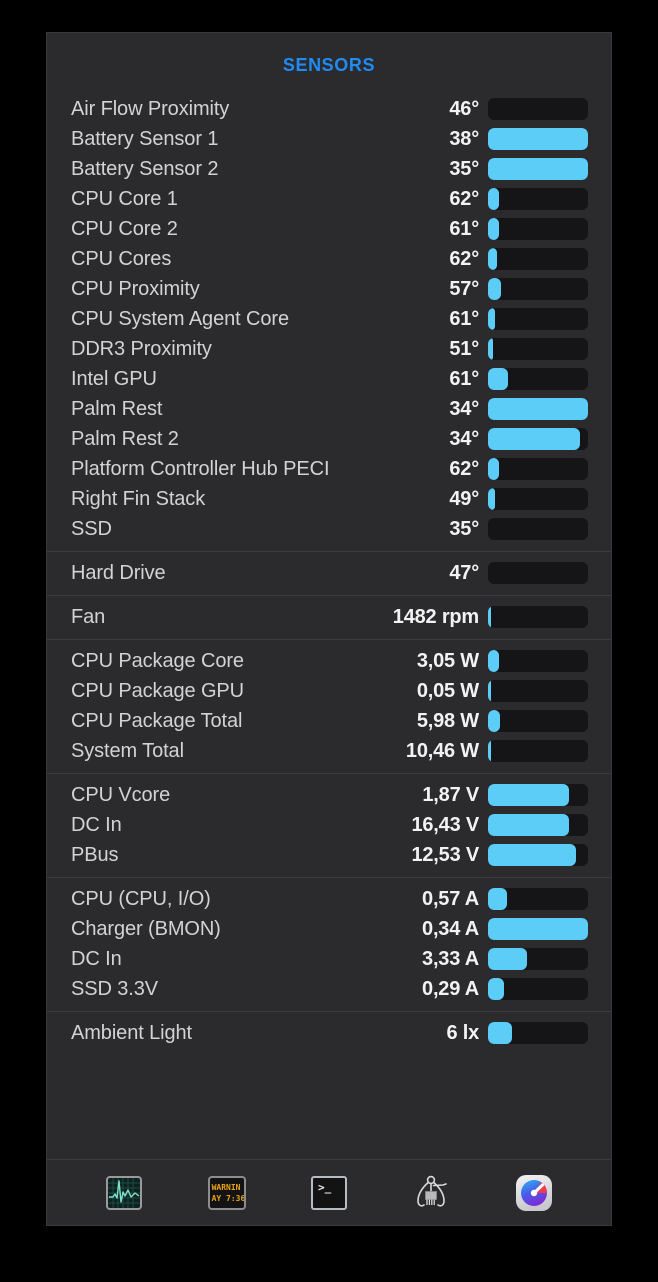  What do you see at coordinates (329, 855) in the screenshot?
I see `sensor-row: PBus 12,53 V` at bounding box center [329, 855].